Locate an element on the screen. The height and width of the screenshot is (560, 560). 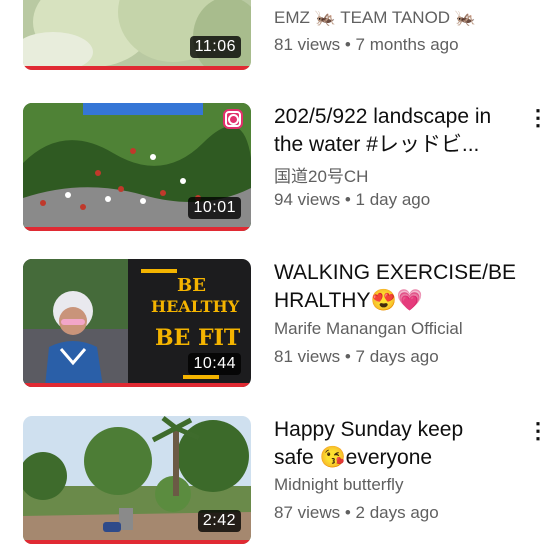
thumbnail-text-befit: BE FIT is located at coordinates (198, 338).